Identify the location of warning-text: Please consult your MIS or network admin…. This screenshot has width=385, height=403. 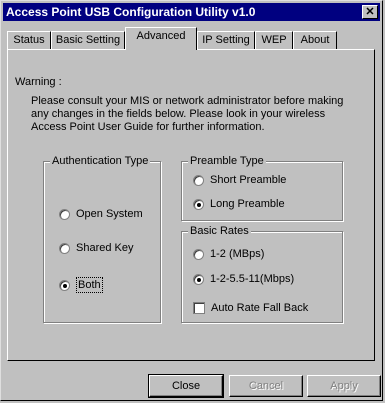
(187, 114).